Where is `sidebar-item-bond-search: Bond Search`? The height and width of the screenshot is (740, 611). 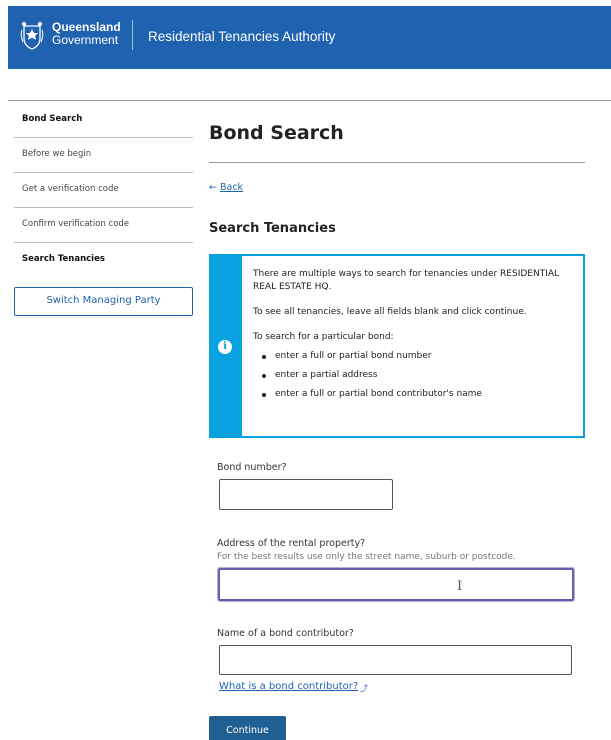 sidebar-item-bond-search: Bond Search is located at coordinates (103, 120).